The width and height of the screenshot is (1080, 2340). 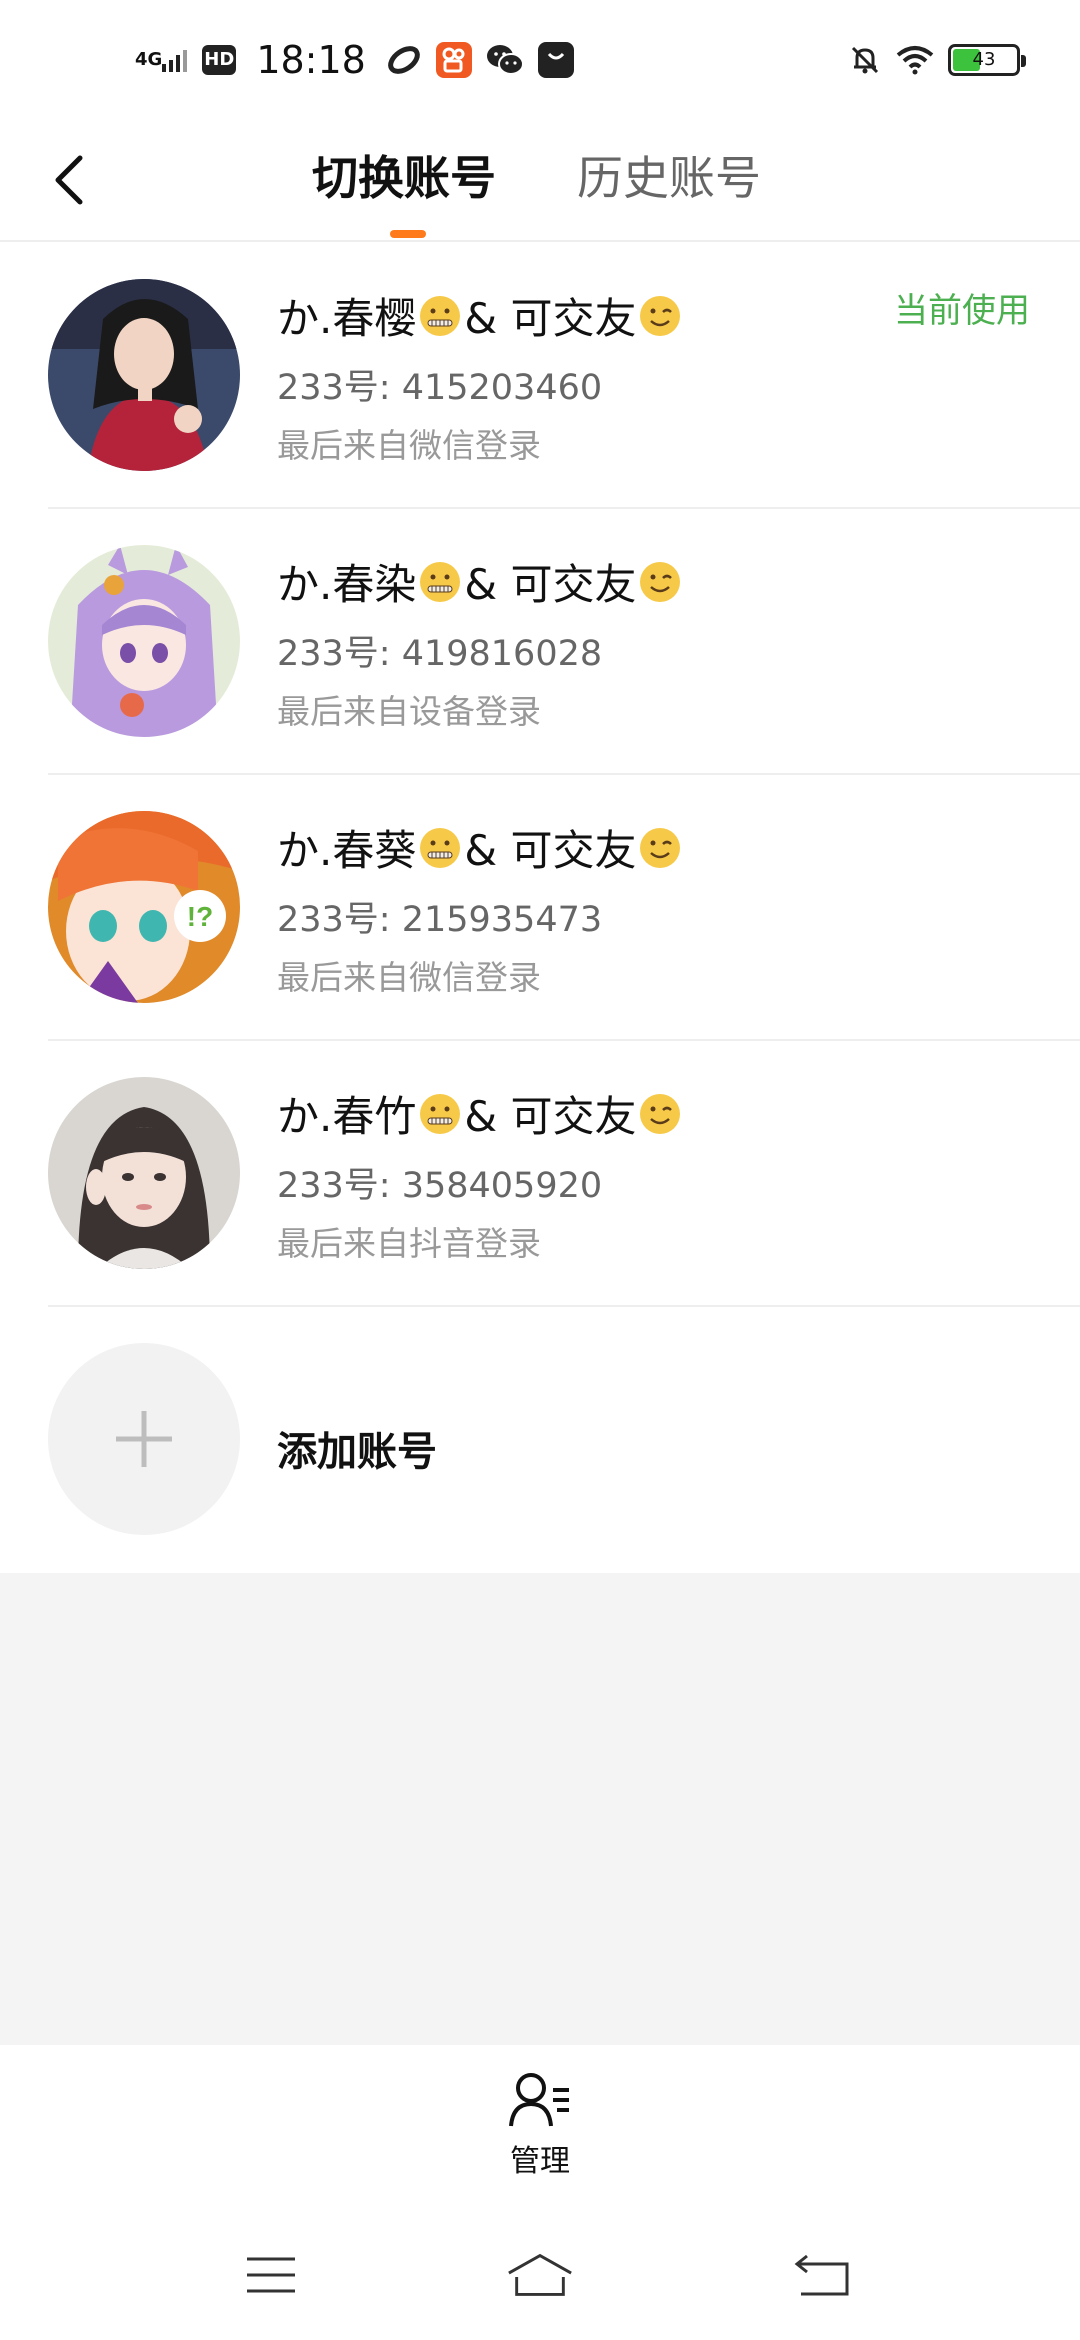 What do you see at coordinates (409, 1243) in the screenshot?
I see `account-login-source: 最后来自抖音登录` at bounding box center [409, 1243].